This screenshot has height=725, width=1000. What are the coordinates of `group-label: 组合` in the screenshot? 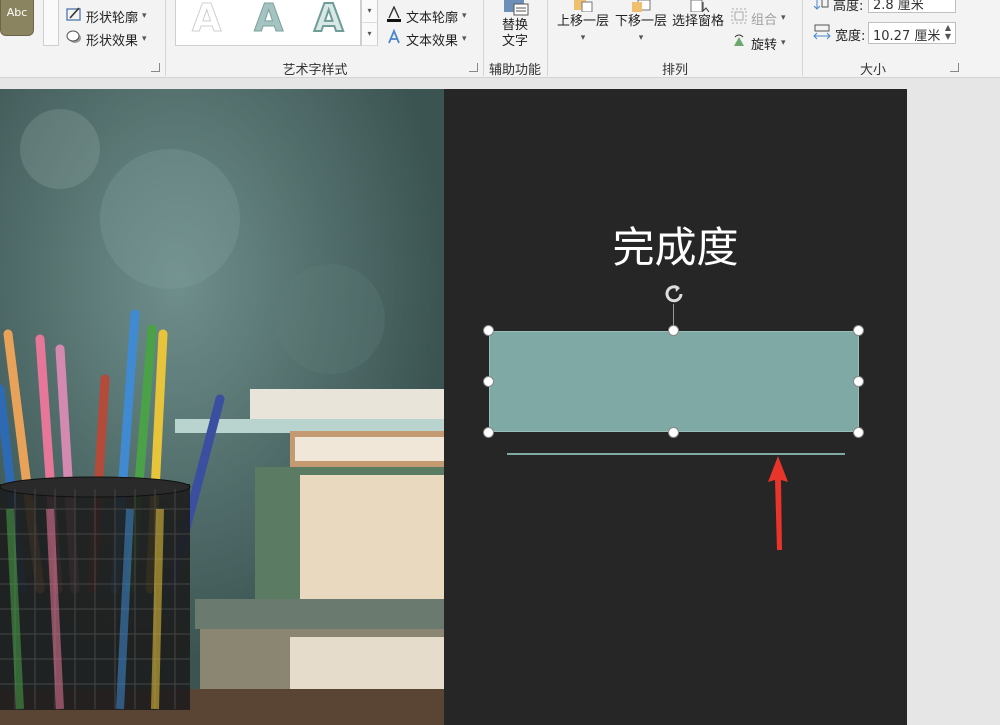 It's located at (764, 20).